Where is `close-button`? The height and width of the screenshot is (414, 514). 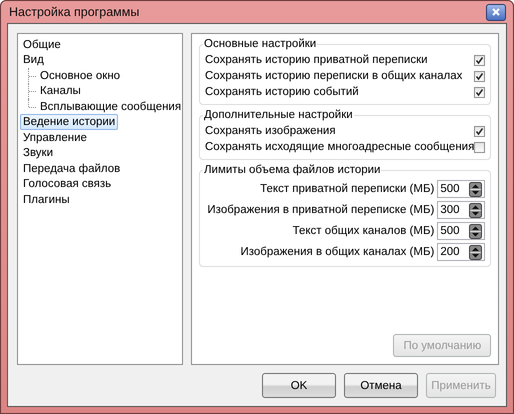 close-button is located at coordinates (496, 12).